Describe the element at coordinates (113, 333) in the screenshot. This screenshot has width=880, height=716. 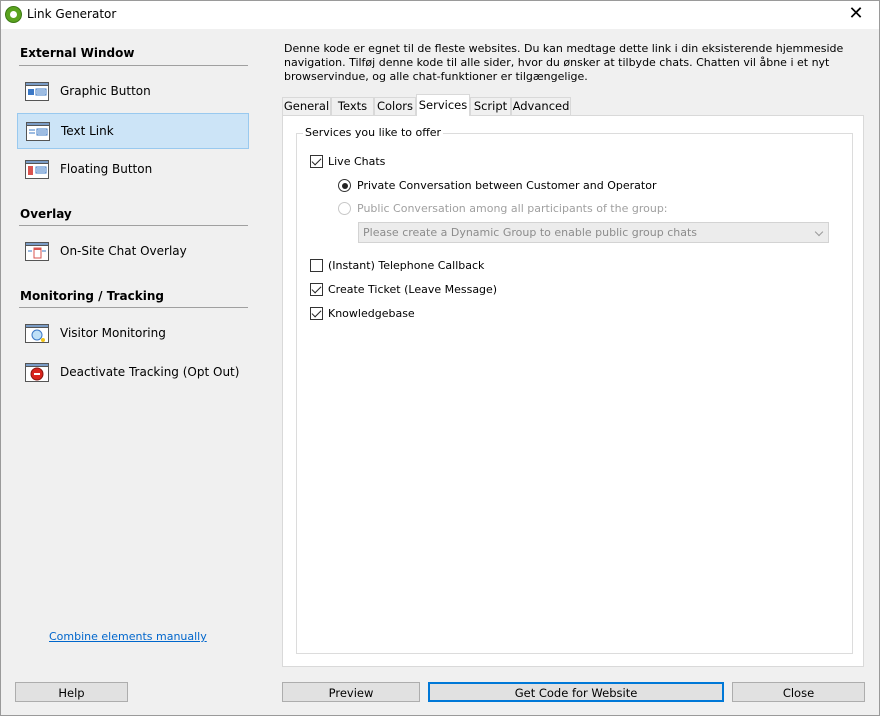
I see `sidebar-item-label: Visitor Monitoring` at that location.